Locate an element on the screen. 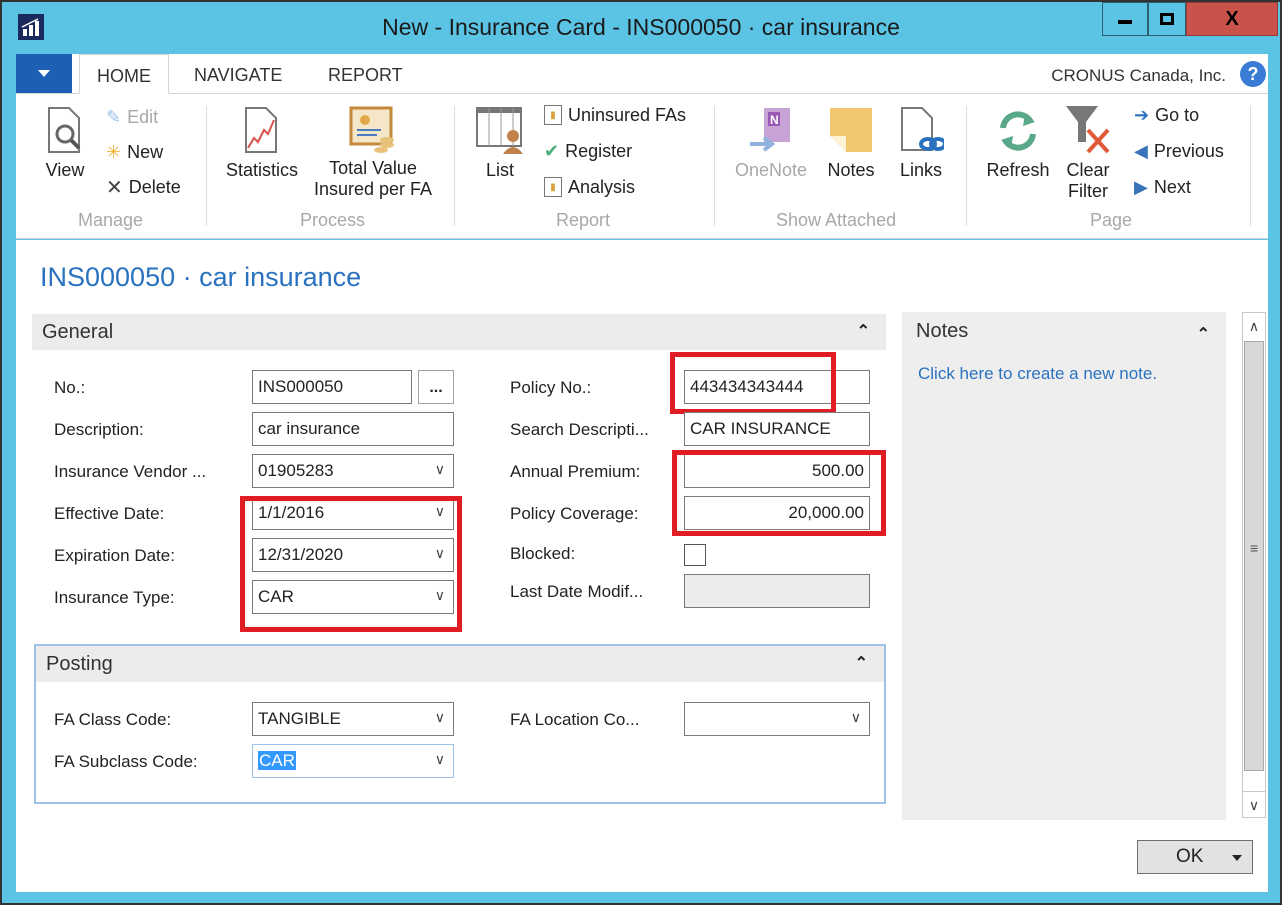  blocked-checkbox is located at coordinates (695, 555).